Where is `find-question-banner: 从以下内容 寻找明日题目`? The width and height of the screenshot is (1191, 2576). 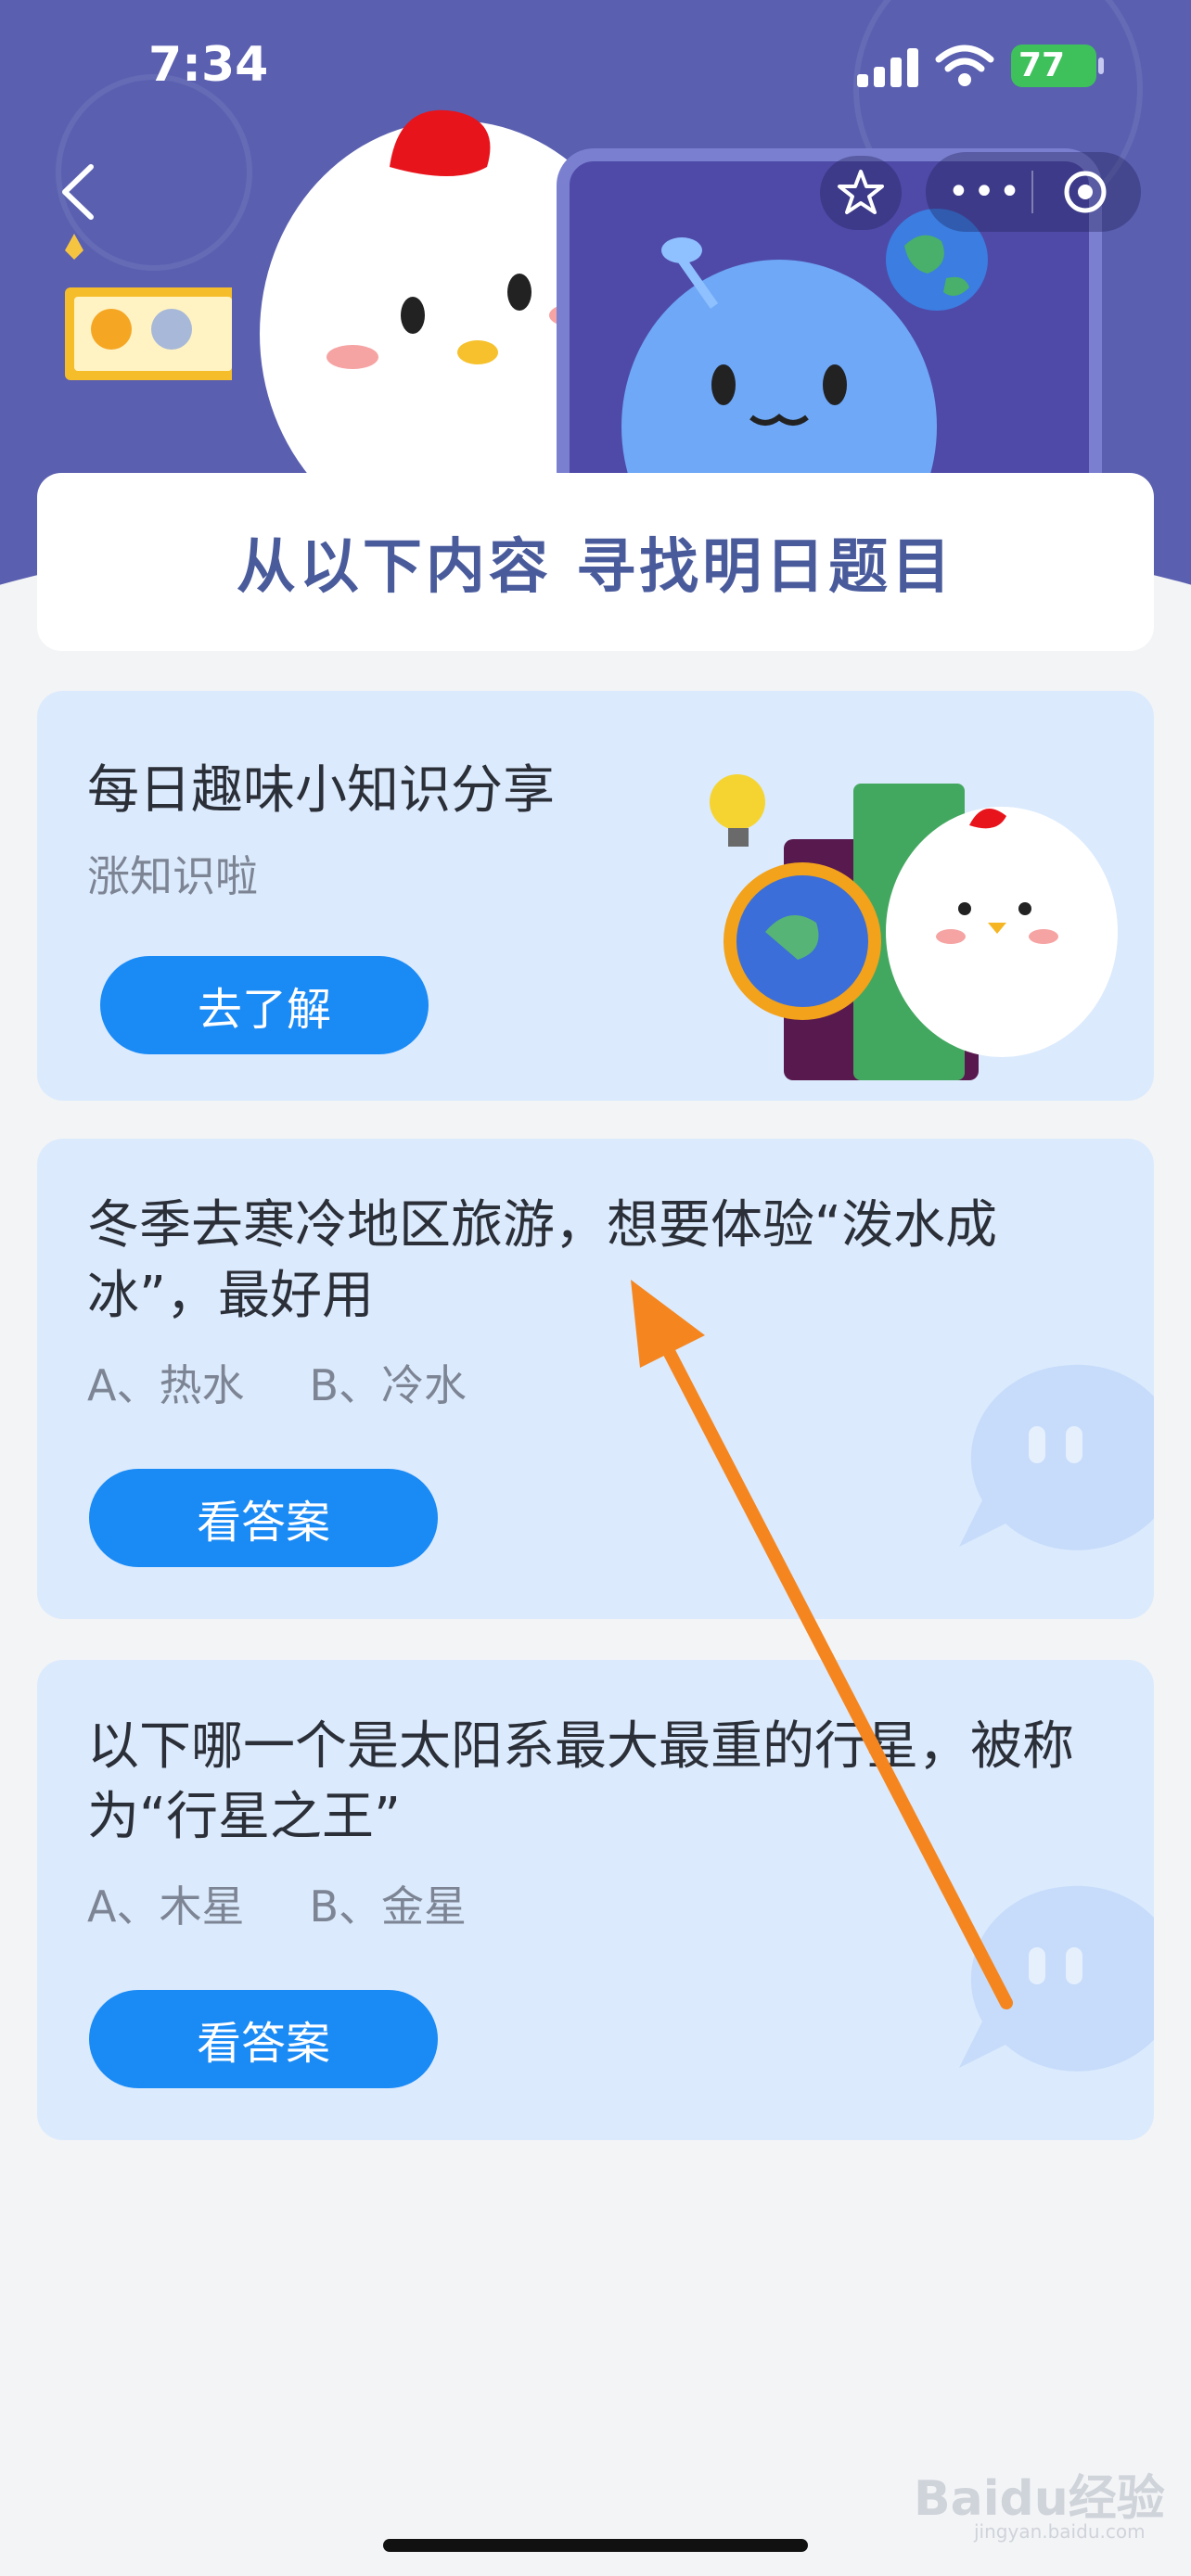
find-question-banner: 从以下内容 寻找明日题目 is located at coordinates (595, 562).